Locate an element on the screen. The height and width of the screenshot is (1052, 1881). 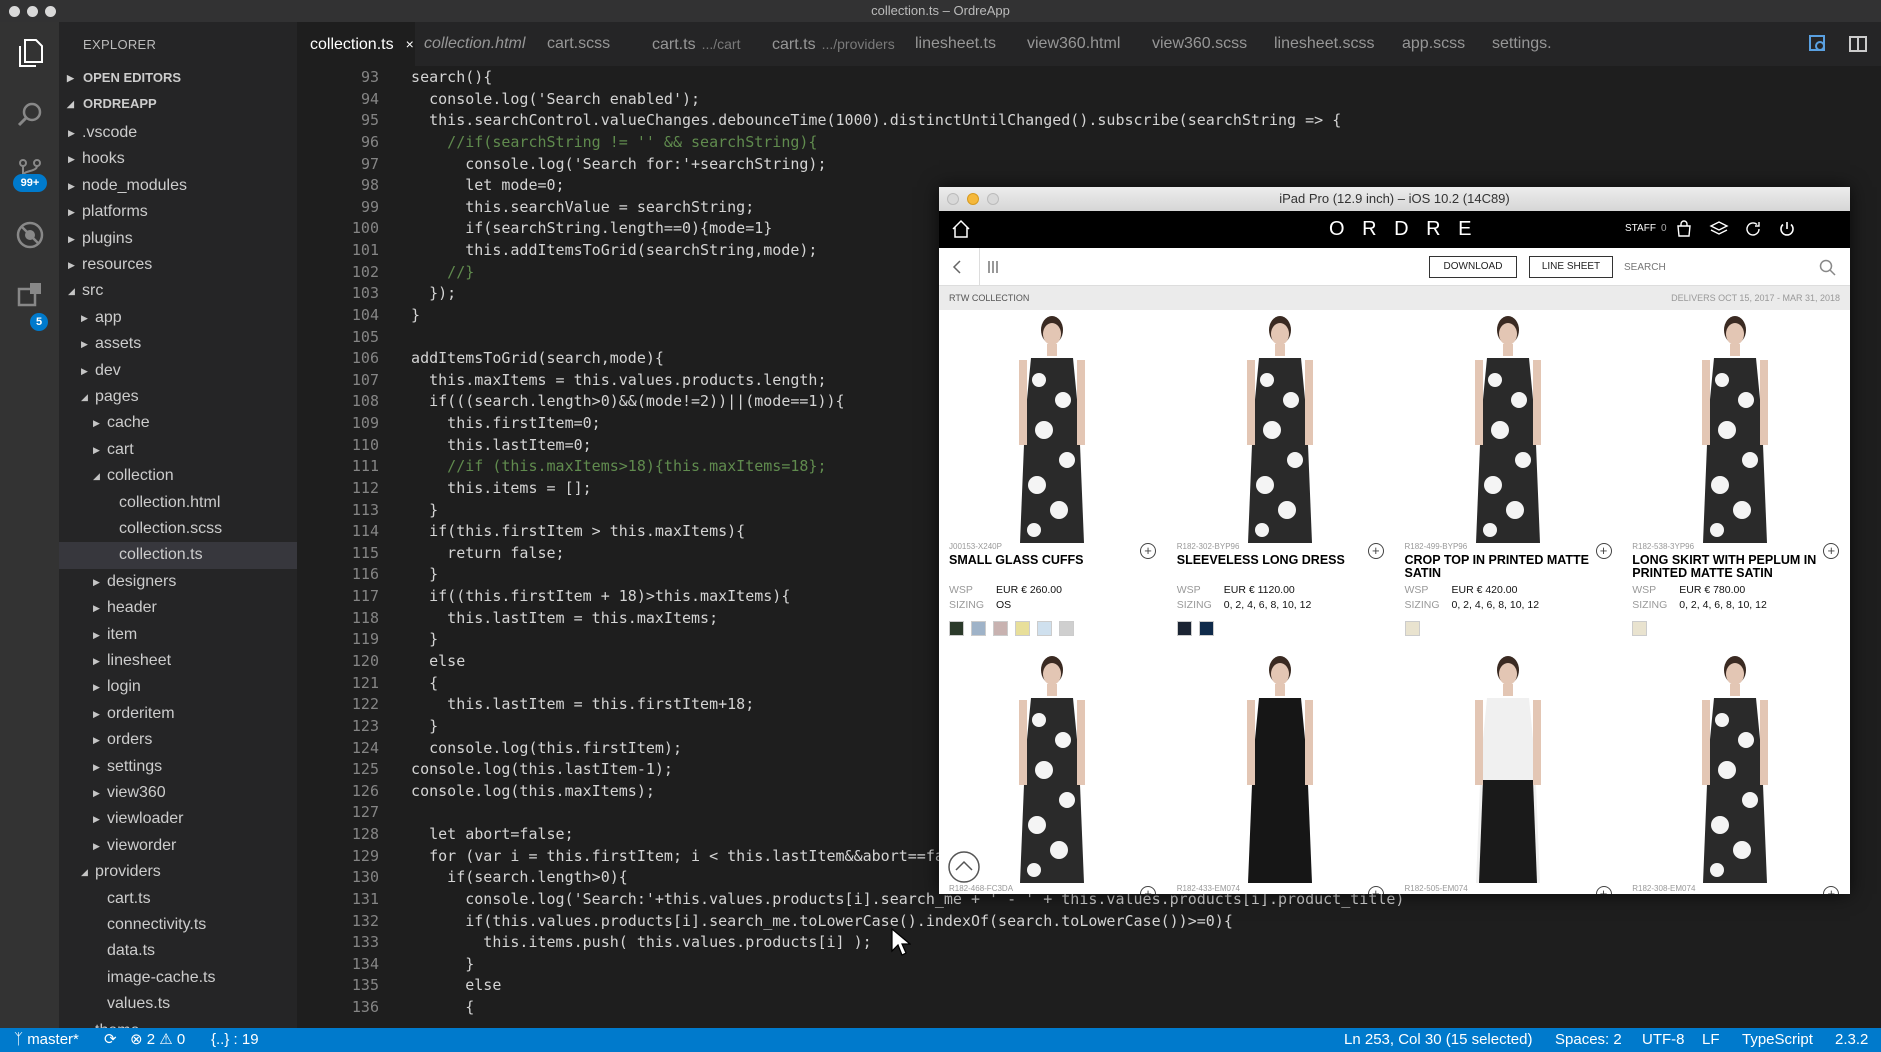
branch-indicator: ᛉ master* is located at coordinates (46, 1040).